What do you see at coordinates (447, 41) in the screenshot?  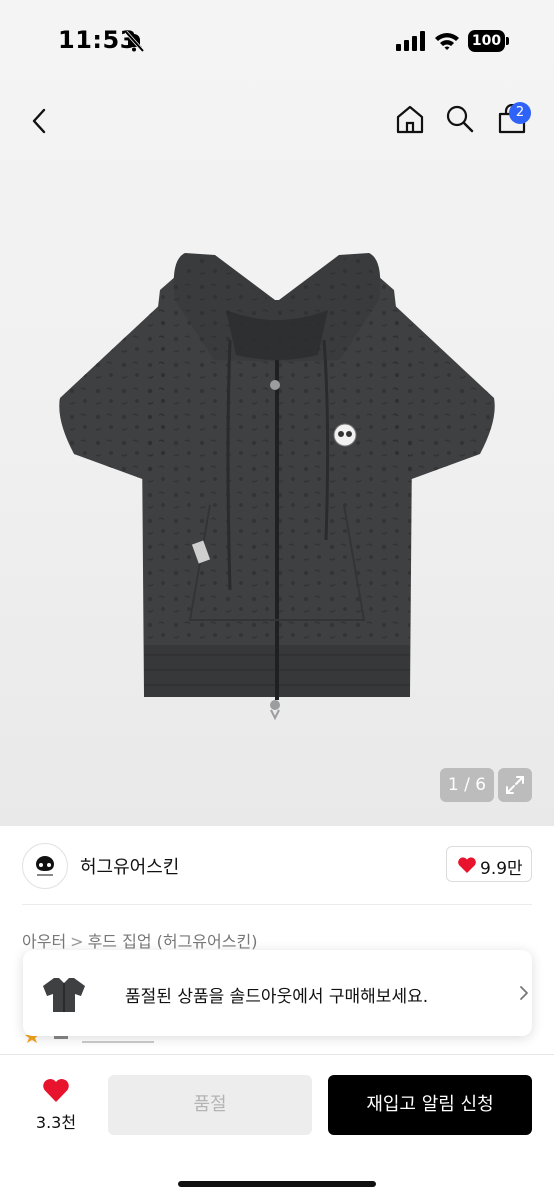 I see `wifi-icon` at bounding box center [447, 41].